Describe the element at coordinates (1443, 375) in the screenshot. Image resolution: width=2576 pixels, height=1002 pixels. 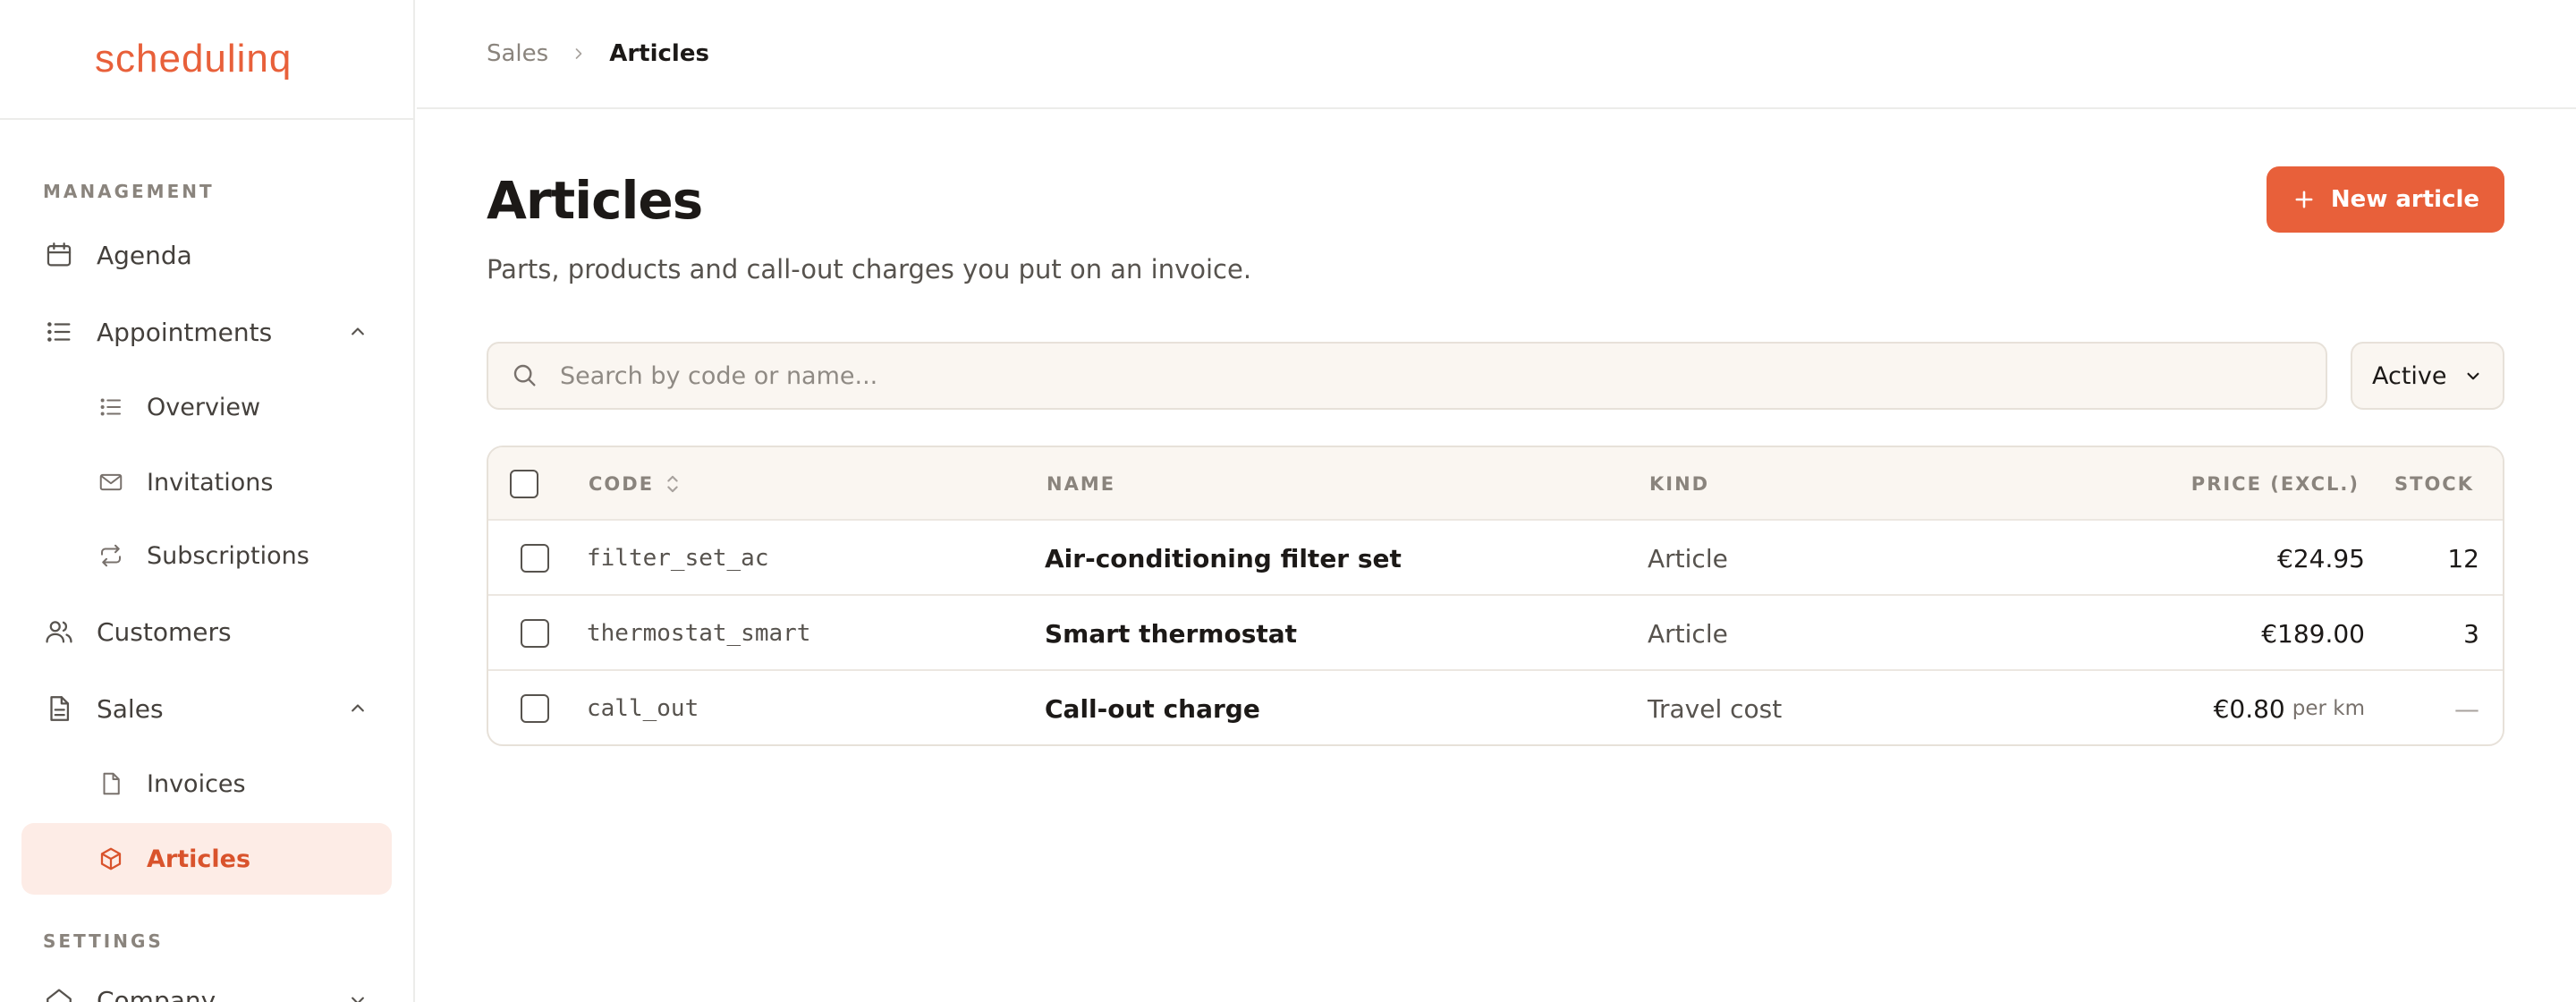
I see `search-input` at that location.